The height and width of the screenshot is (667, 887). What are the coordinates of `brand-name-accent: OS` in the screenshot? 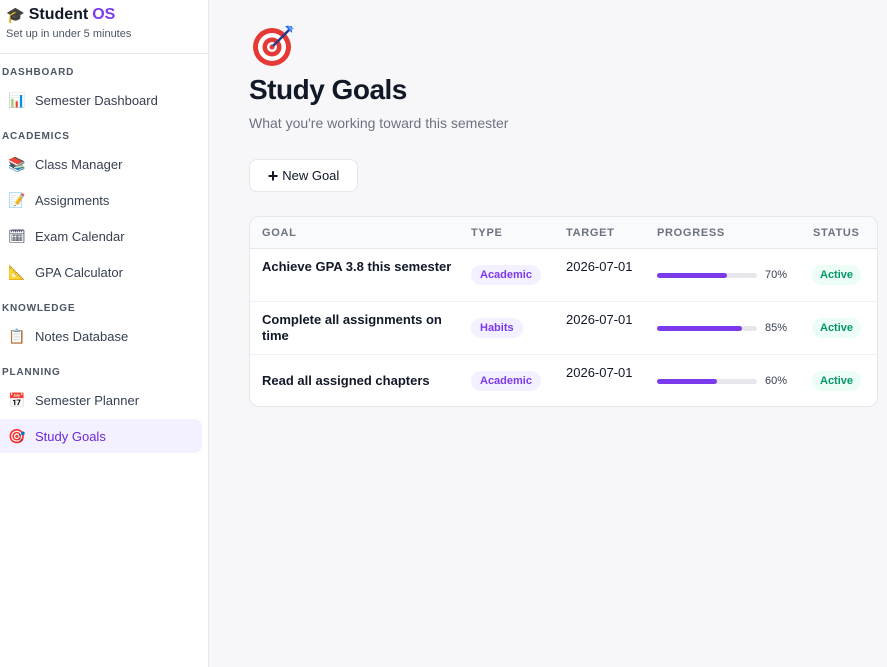 It's located at (104, 14).